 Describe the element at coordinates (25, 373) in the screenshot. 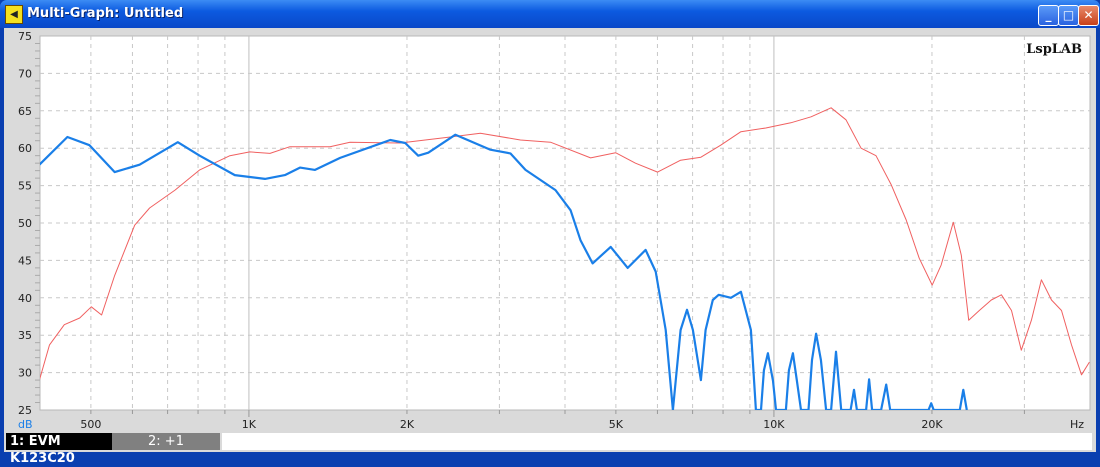

I see `y-tick-label: 30` at that location.